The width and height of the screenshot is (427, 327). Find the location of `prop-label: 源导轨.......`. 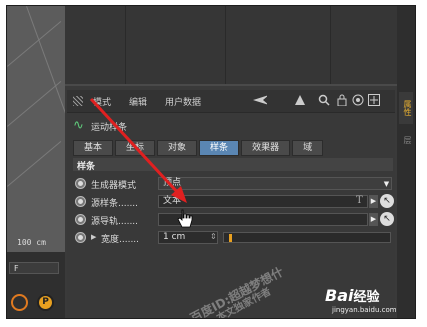

prop-label: 源导轨....... is located at coordinates (115, 222).